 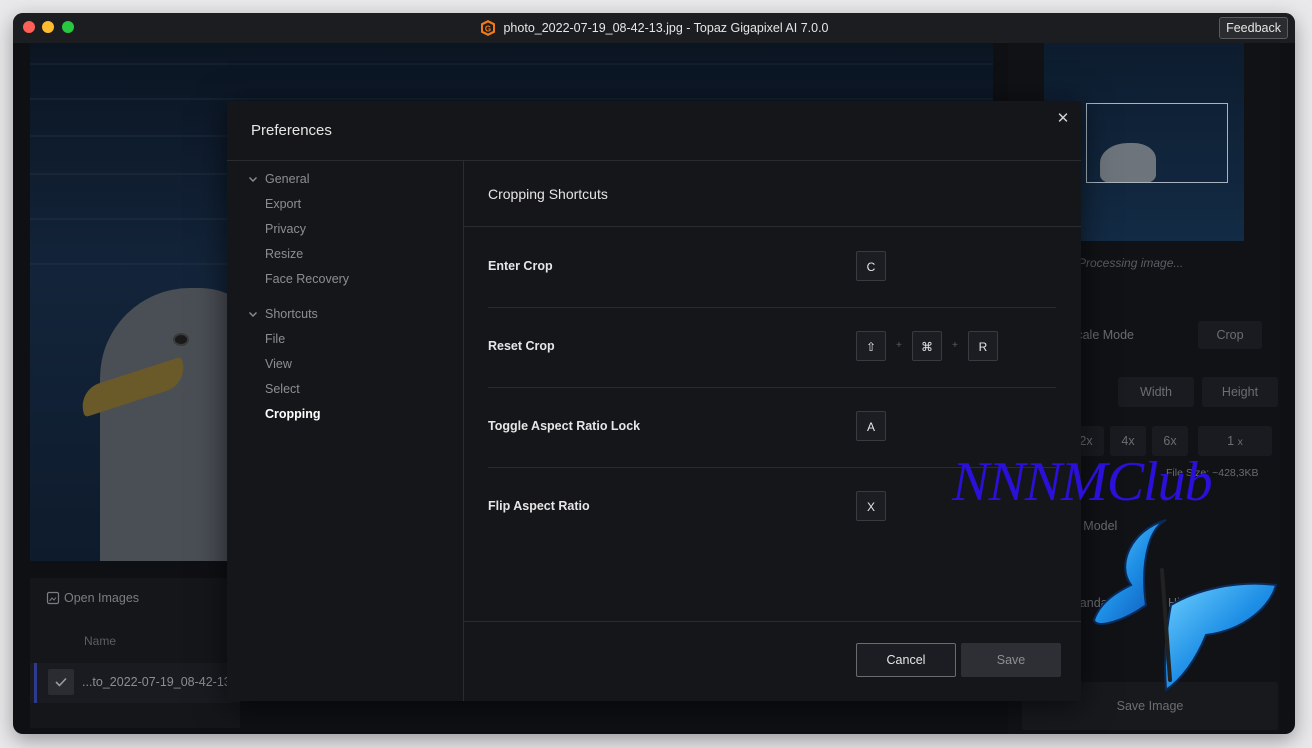 I want to click on viewport-frame, so click(x=1157, y=143).